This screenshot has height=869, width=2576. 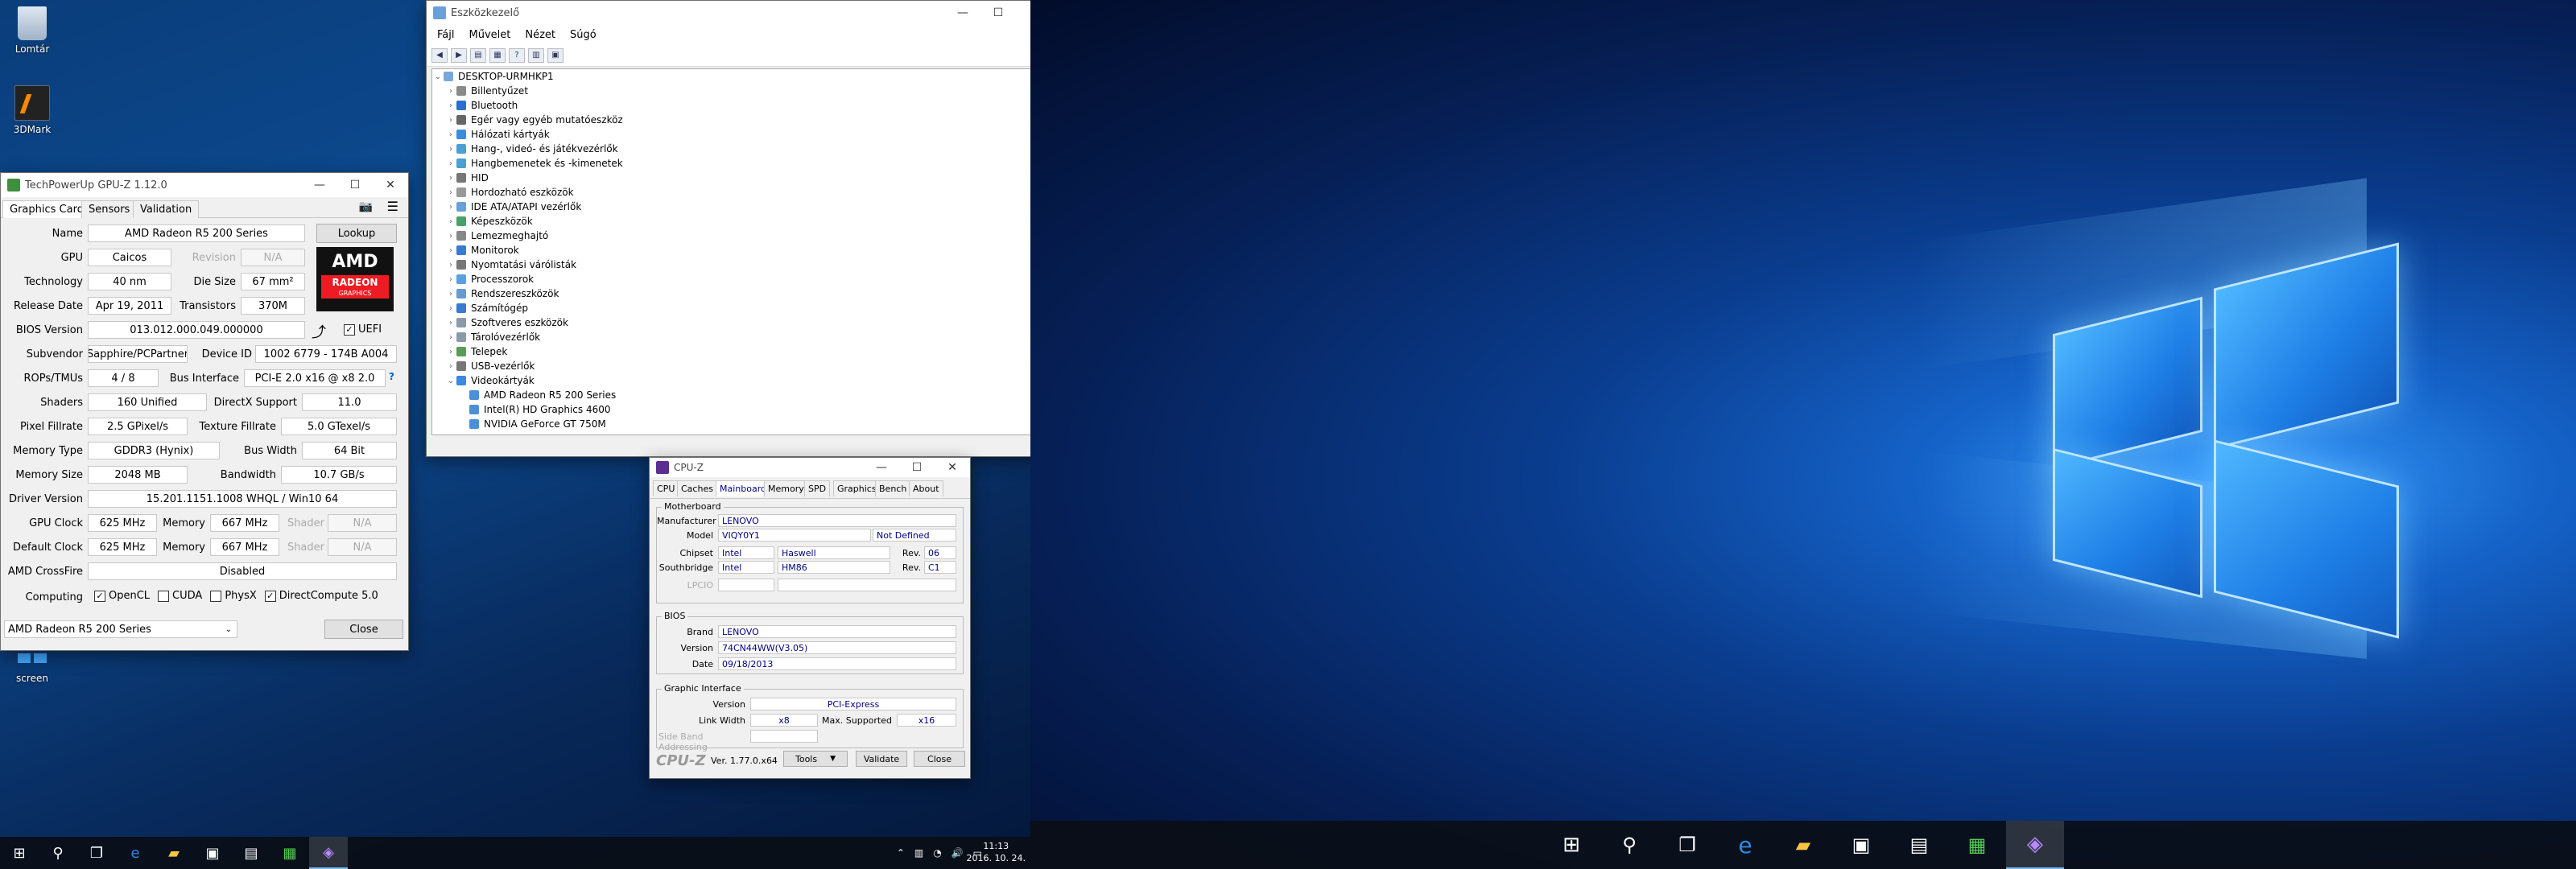 I want to click on tab-about: About, so click(x=926, y=488).